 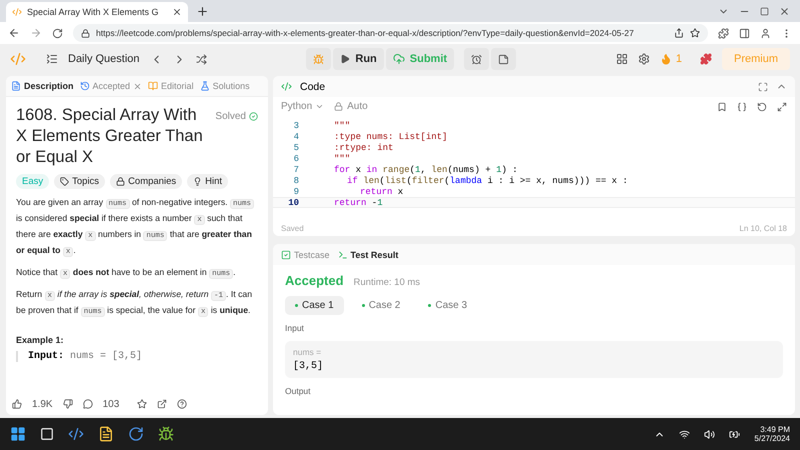 I want to click on line-number: 10, so click(x=293, y=203).